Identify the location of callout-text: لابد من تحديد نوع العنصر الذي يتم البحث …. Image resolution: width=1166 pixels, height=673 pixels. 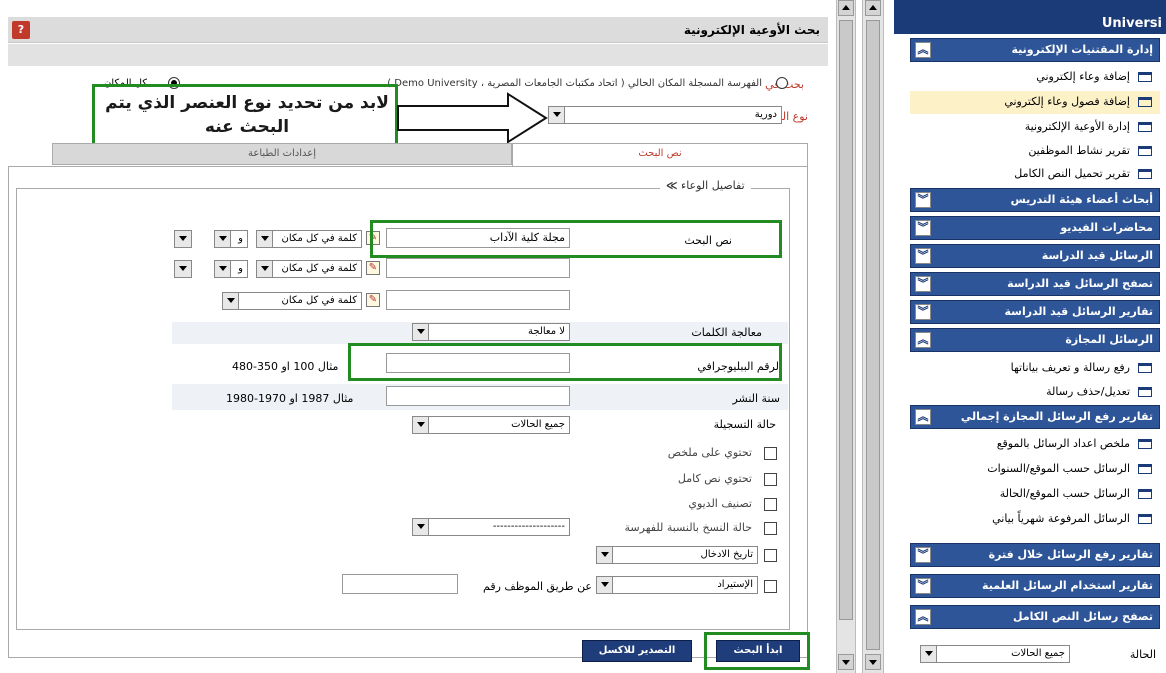
(247, 115).